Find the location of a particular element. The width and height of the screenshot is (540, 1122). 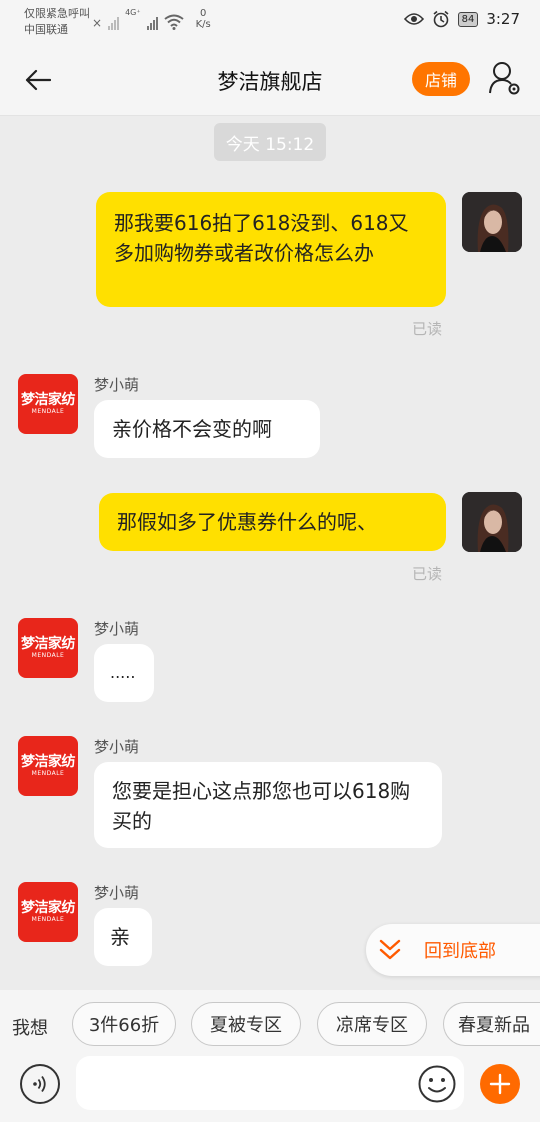

message-text: 那假如多了优惠券什么的呢、 is located at coordinates (247, 522).